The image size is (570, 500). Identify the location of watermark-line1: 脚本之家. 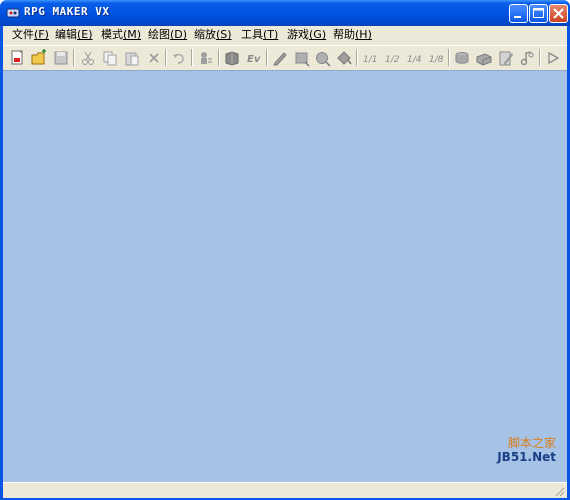
(531, 443).